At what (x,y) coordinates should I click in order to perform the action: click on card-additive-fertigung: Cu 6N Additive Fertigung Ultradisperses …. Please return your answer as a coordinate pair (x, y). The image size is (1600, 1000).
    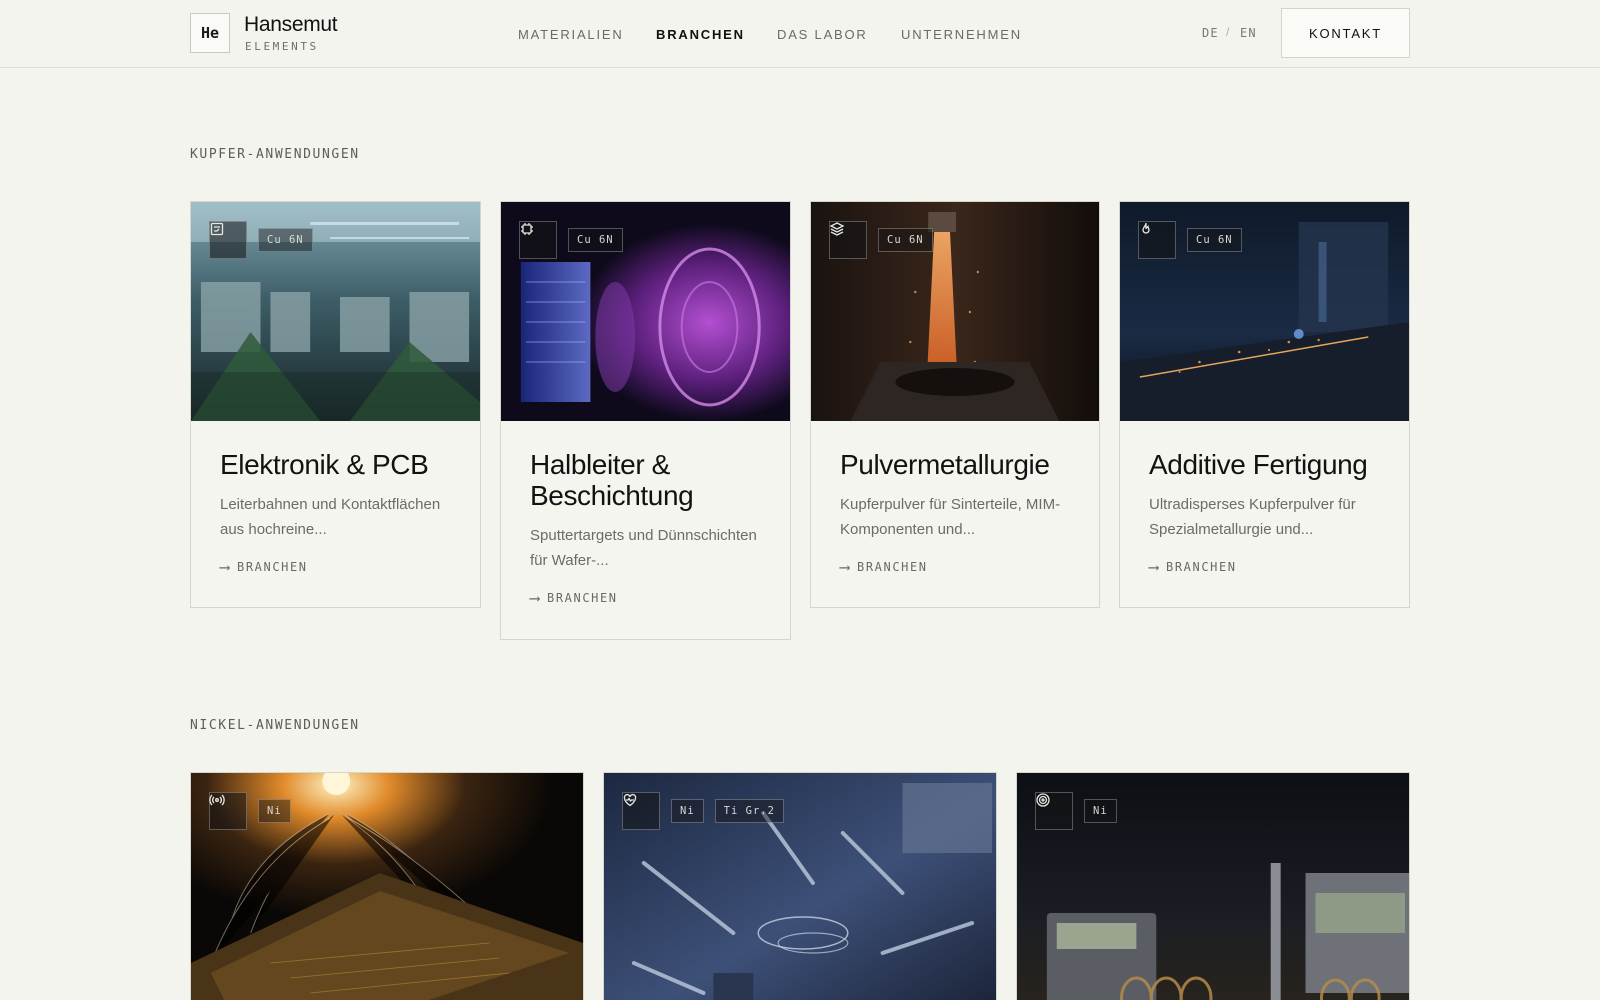
    Looking at the image, I should click on (1264, 404).